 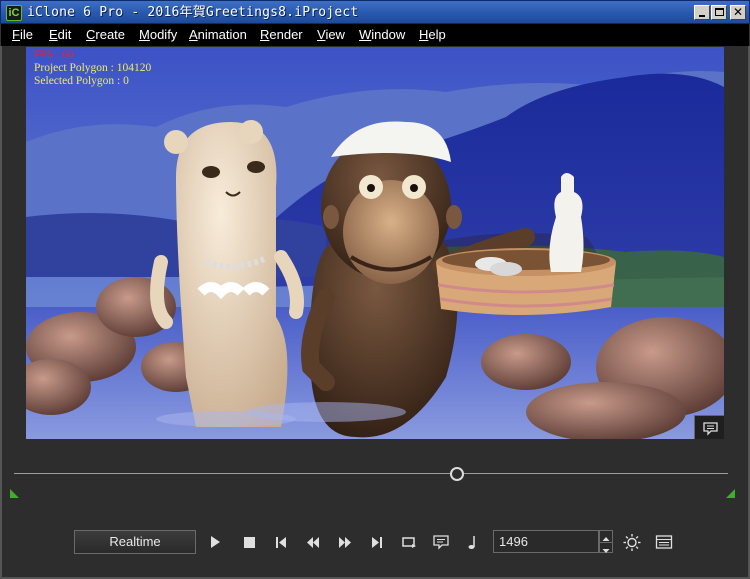 What do you see at coordinates (606, 551) in the screenshot?
I see `triangle-down-icon` at bounding box center [606, 551].